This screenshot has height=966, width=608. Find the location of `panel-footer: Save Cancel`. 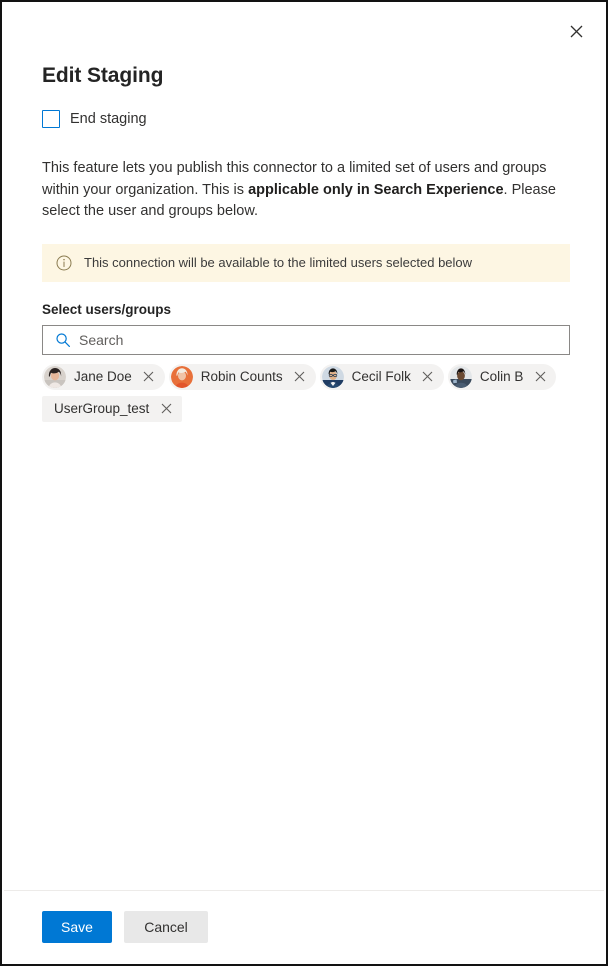

panel-footer: Save Cancel is located at coordinates (304, 926).